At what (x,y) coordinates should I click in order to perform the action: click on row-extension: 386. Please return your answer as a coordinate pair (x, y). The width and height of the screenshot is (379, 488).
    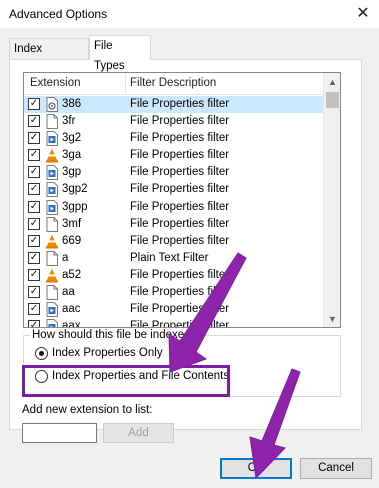
    Looking at the image, I should click on (72, 104).